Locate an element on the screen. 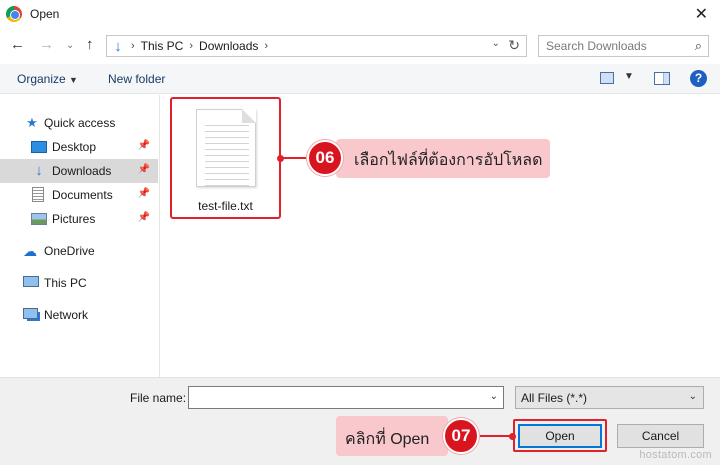  refresh-icon: ↻ is located at coordinates (514, 45).